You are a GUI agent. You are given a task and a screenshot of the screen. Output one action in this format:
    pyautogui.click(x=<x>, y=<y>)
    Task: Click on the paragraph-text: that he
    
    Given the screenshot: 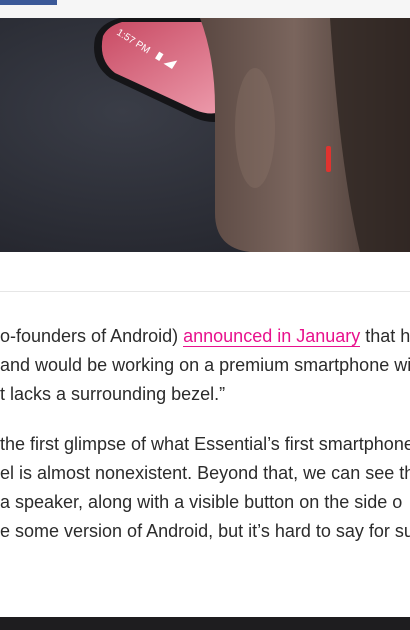 What is the action you would take?
    pyautogui.click(x=387, y=336)
    